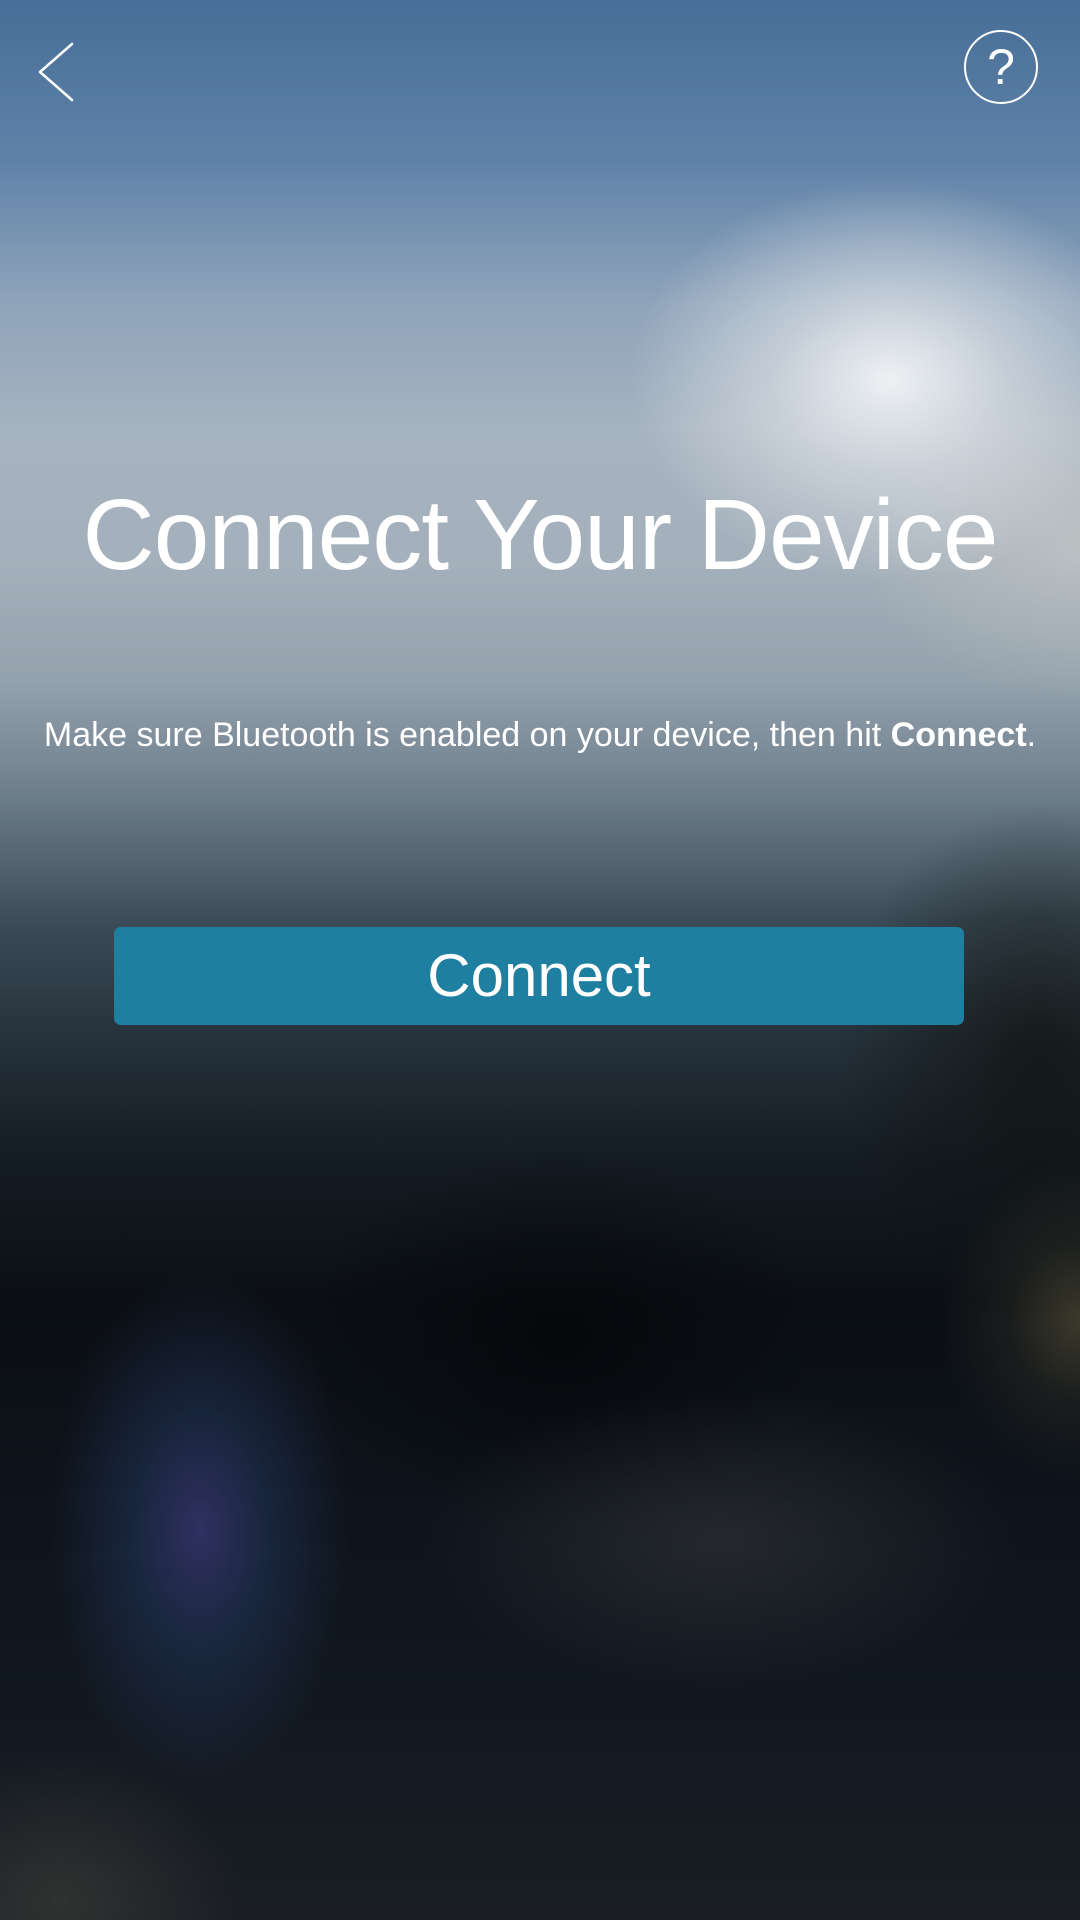 The width and height of the screenshot is (1080, 1920). I want to click on question-mark-icon: ?, so click(1001, 67).